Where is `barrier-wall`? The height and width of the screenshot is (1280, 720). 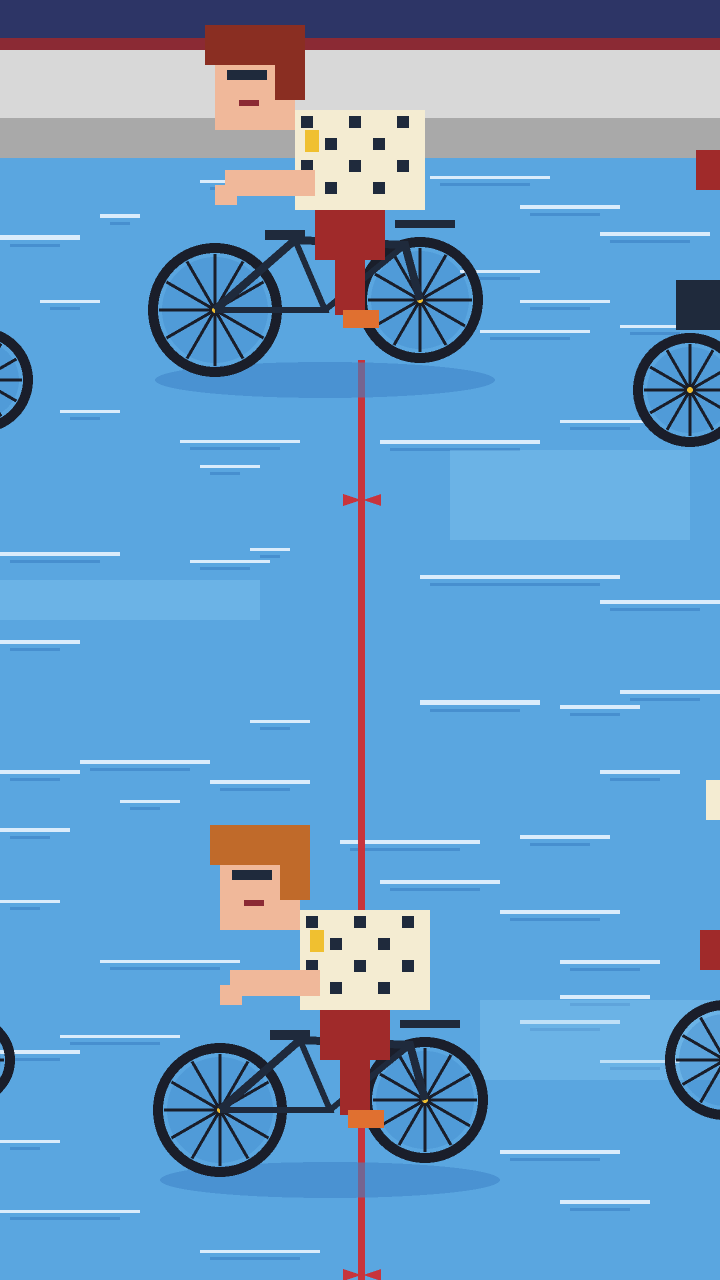 barrier-wall is located at coordinates (360, 85).